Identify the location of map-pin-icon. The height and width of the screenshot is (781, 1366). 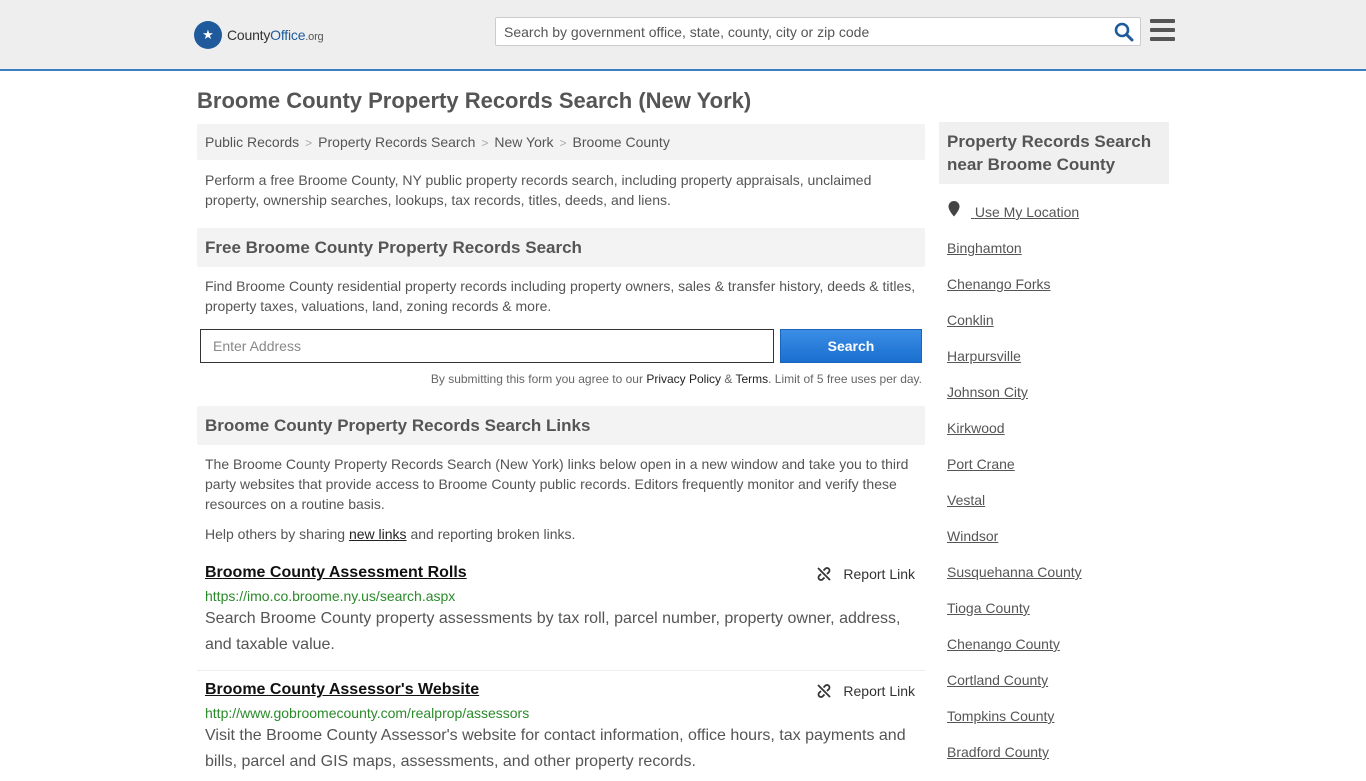
(954, 209).